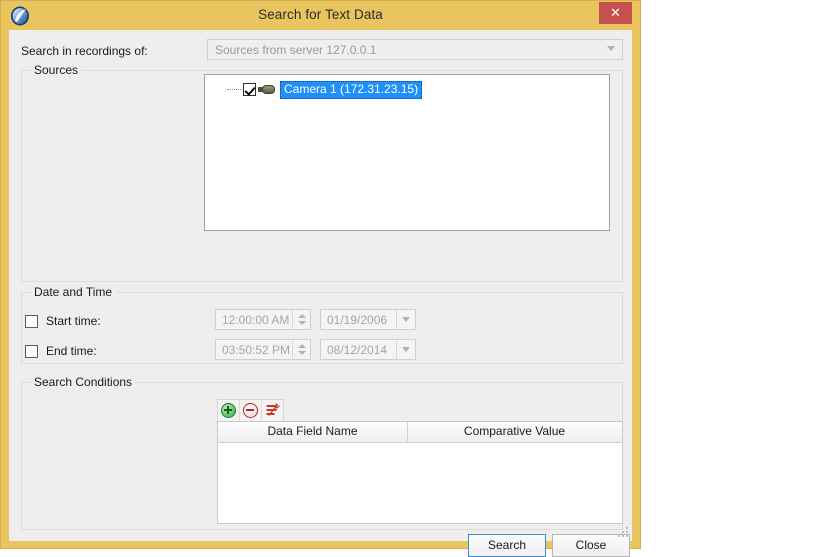 The width and height of the screenshot is (819, 557). Describe the element at coordinates (420, 483) in the screenshot. I see `conditions-table-body` at that location.